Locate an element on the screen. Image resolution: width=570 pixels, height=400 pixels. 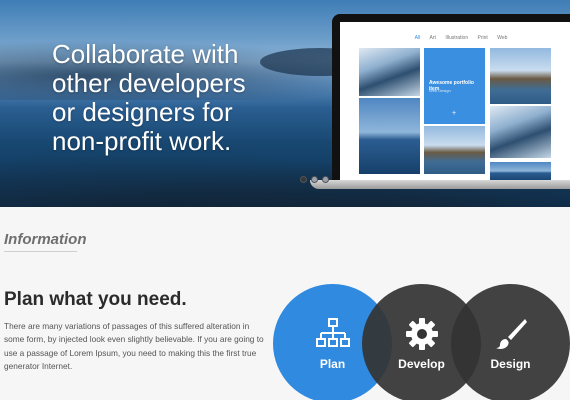
paintbrush-icon is located at coordinates (511, 333).